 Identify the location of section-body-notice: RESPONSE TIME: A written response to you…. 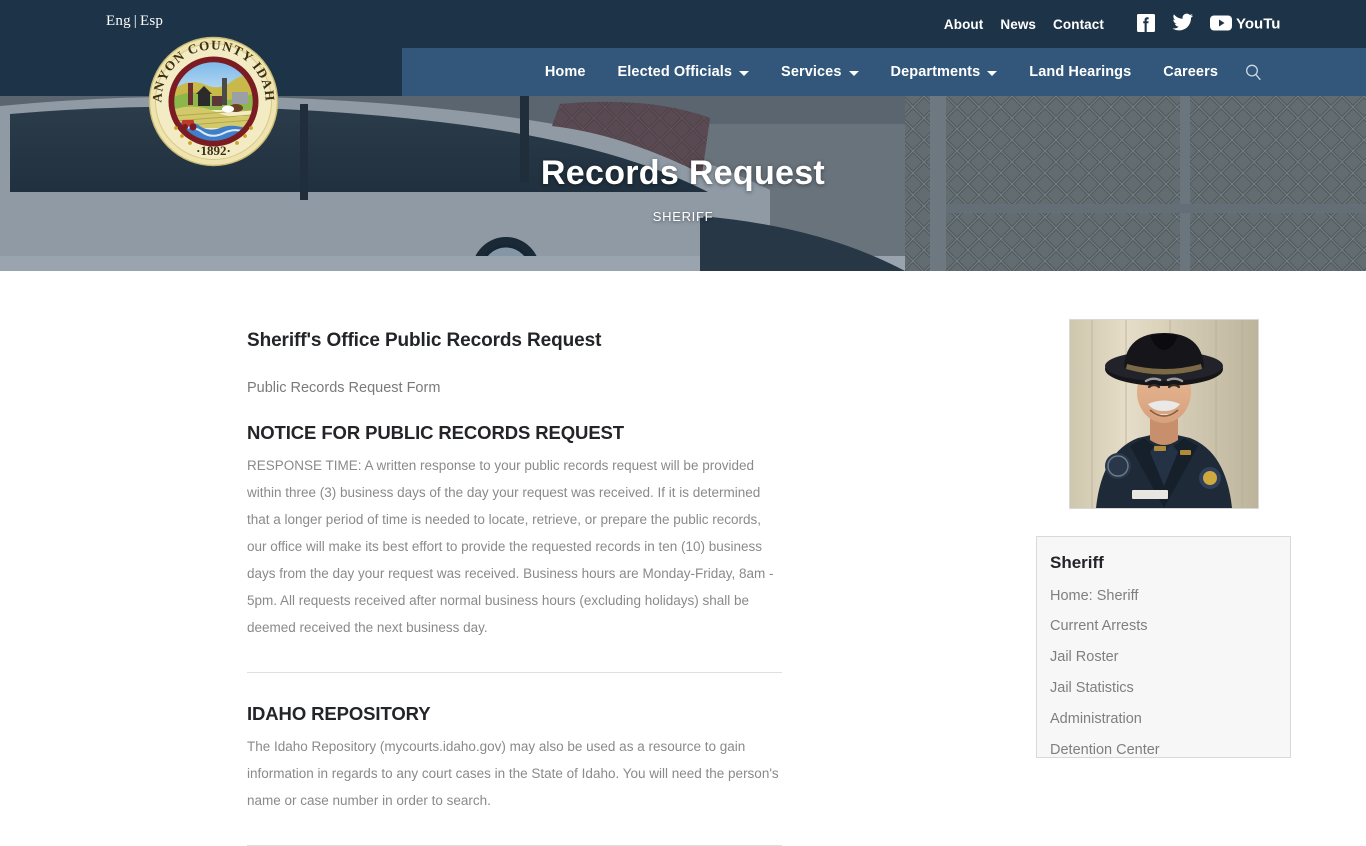
(510, 546).